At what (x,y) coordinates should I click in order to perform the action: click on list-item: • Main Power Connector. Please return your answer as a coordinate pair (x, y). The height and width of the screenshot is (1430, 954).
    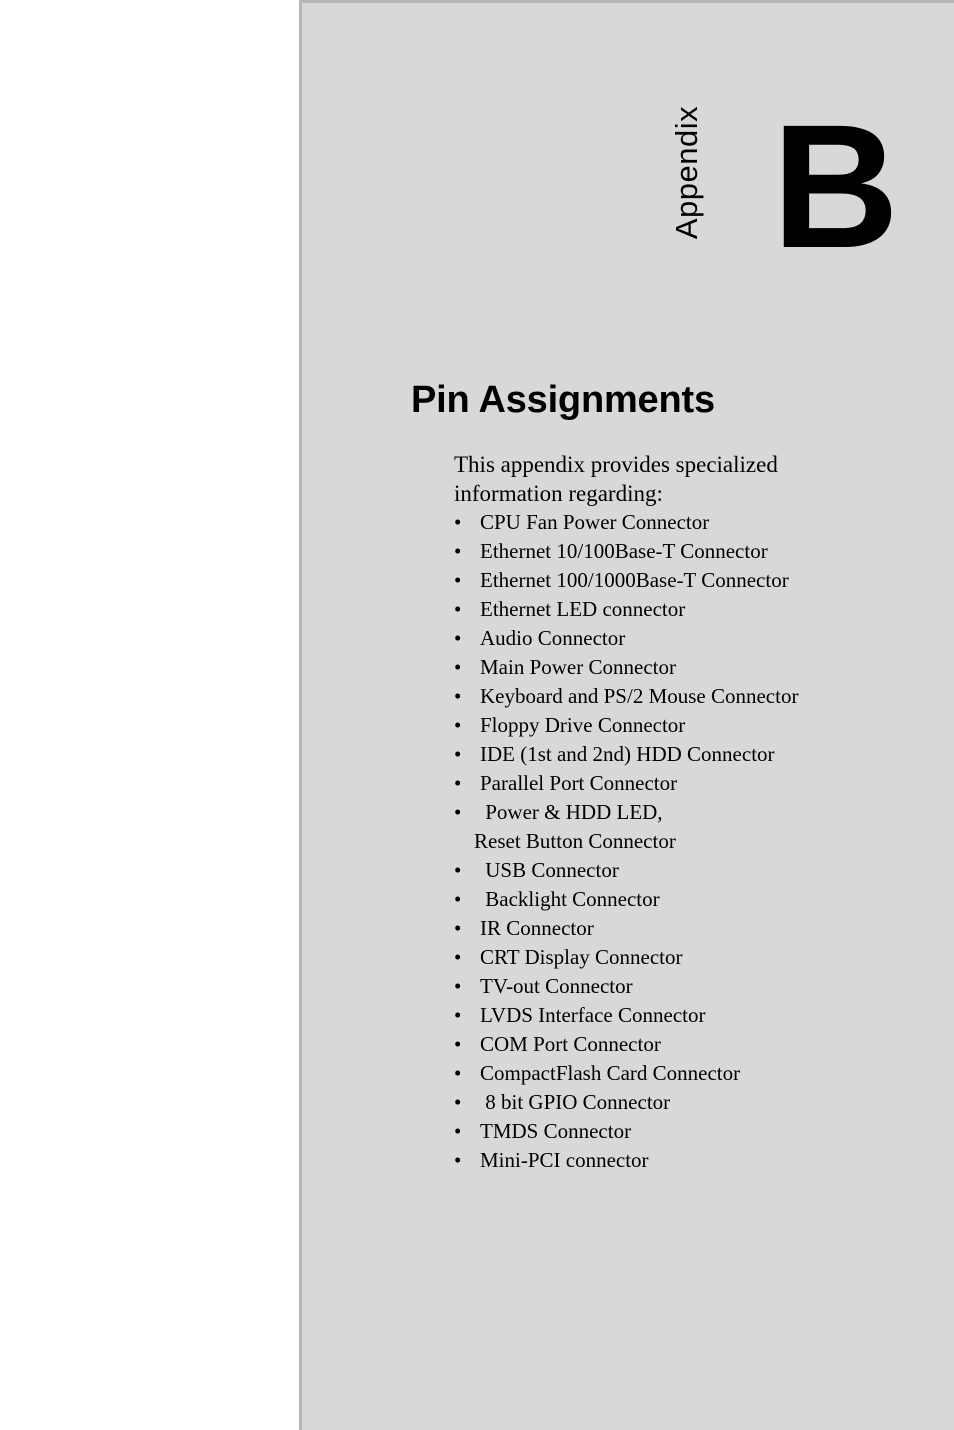
    Looking at the image, I should click on (694, 667).